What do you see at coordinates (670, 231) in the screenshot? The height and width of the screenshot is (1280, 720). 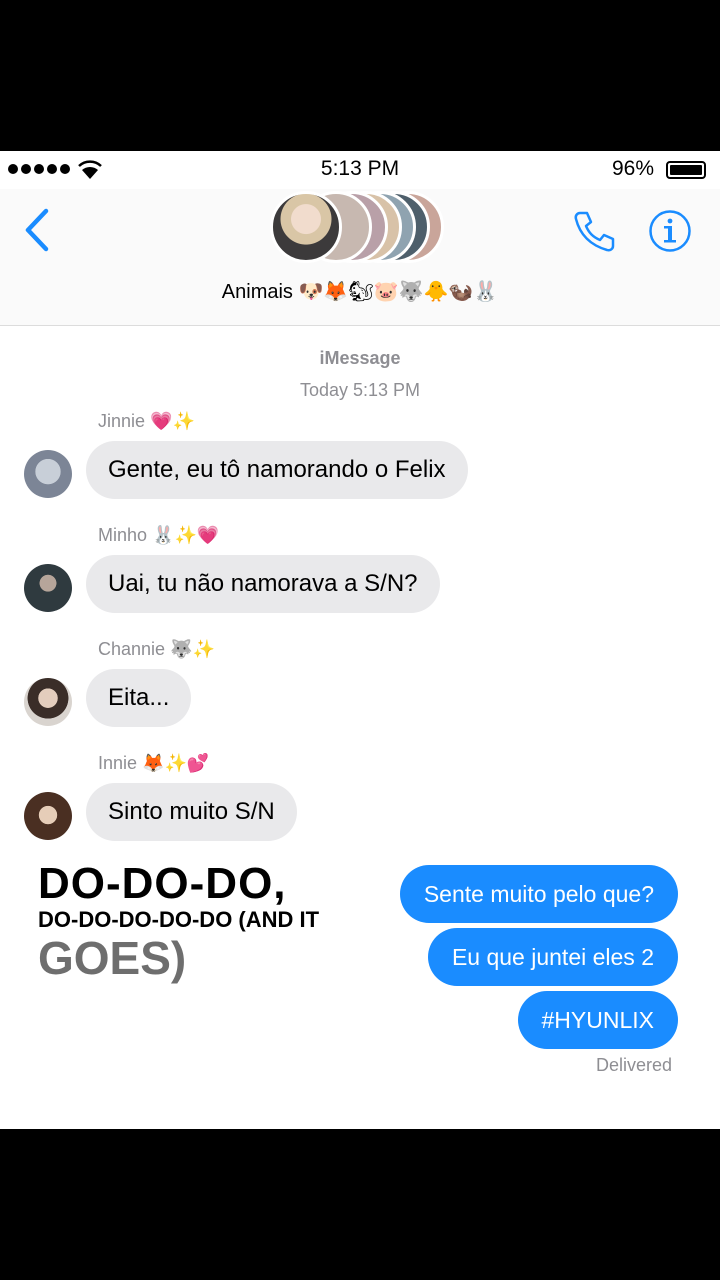 I see `info-icon` at bounding box center [670, 231].